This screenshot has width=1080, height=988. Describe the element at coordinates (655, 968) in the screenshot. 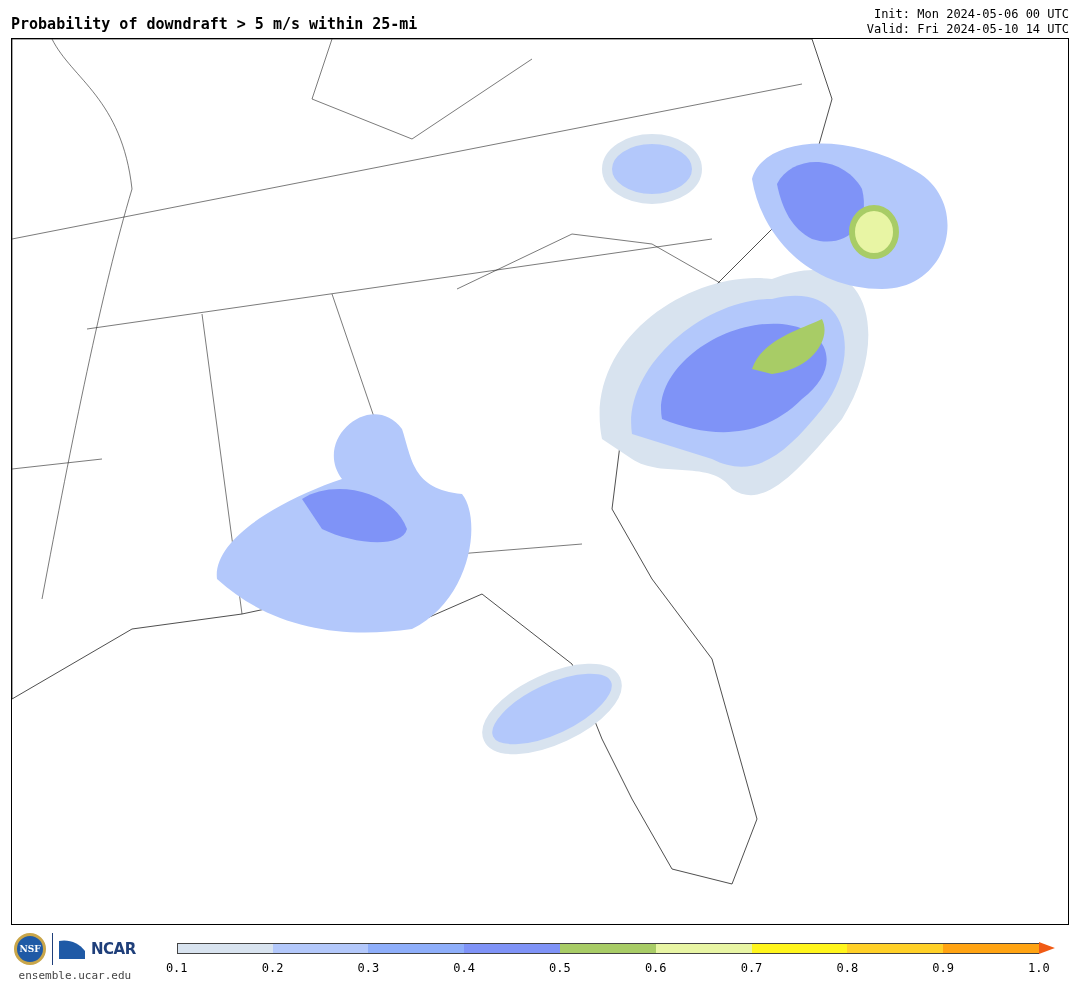

I see `tick-label: 0.6` at that location.